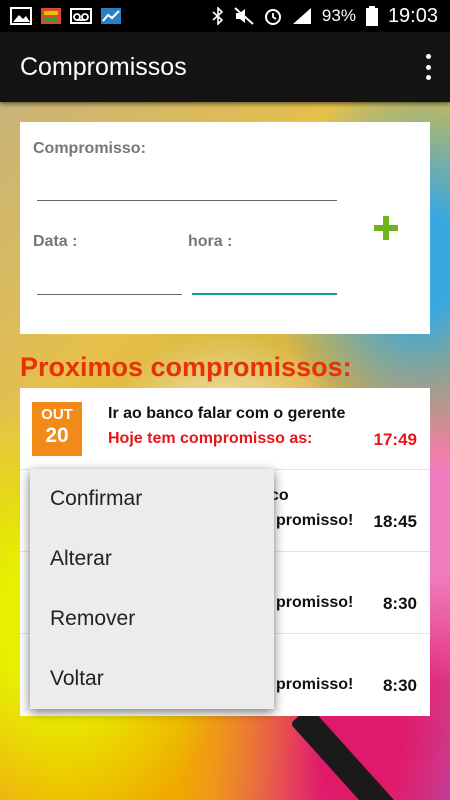 This screenshot has width=450, height=800. Describe the element at coordinates (272, 17) in the screenshot. I see `alarm-icon` at that location.